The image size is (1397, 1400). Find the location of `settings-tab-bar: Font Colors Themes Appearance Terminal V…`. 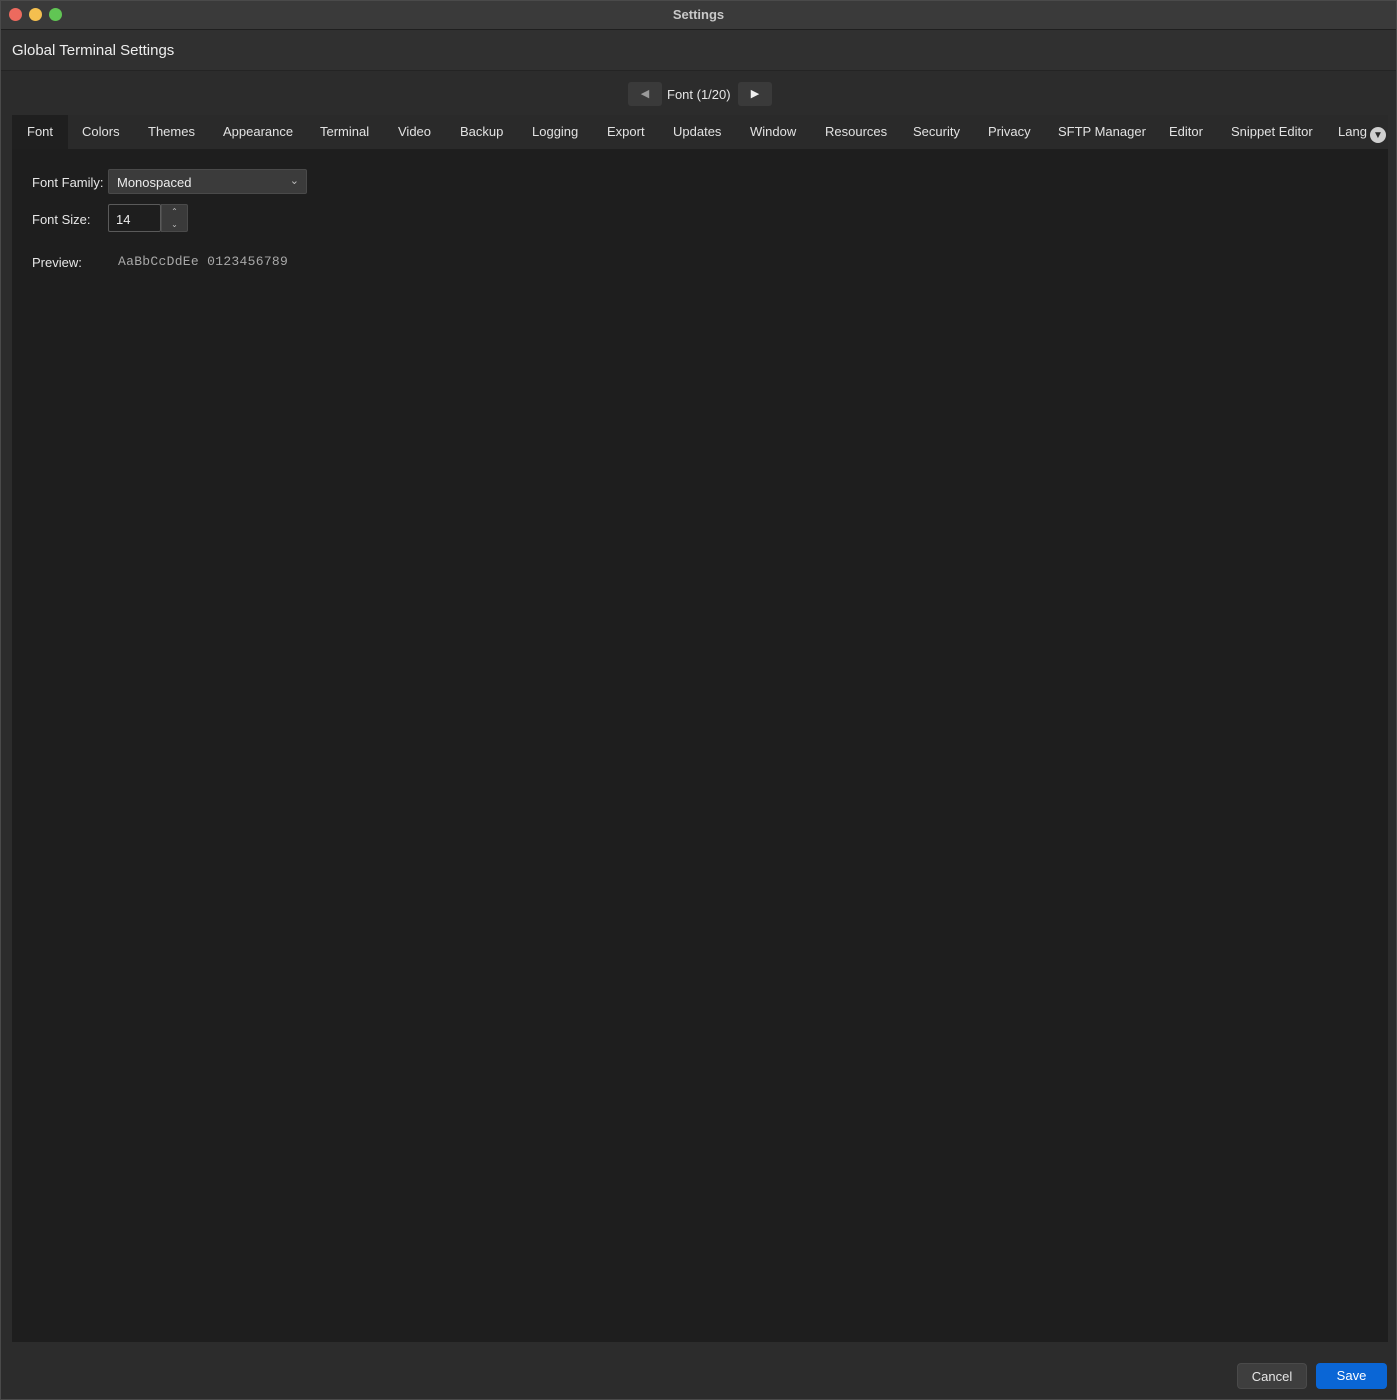

settings-tab-bar: Font Colors Themes Appearance Terminal V… is located at coordinates (700, 132).